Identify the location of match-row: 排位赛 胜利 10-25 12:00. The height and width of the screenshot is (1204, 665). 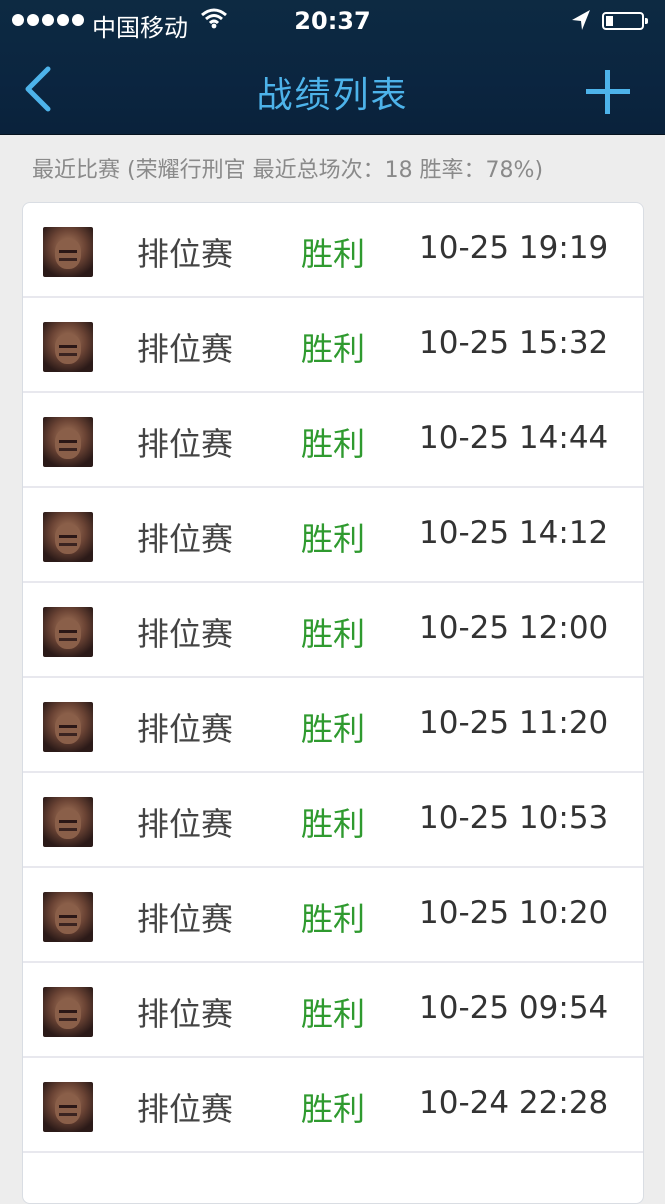
(333, 630).